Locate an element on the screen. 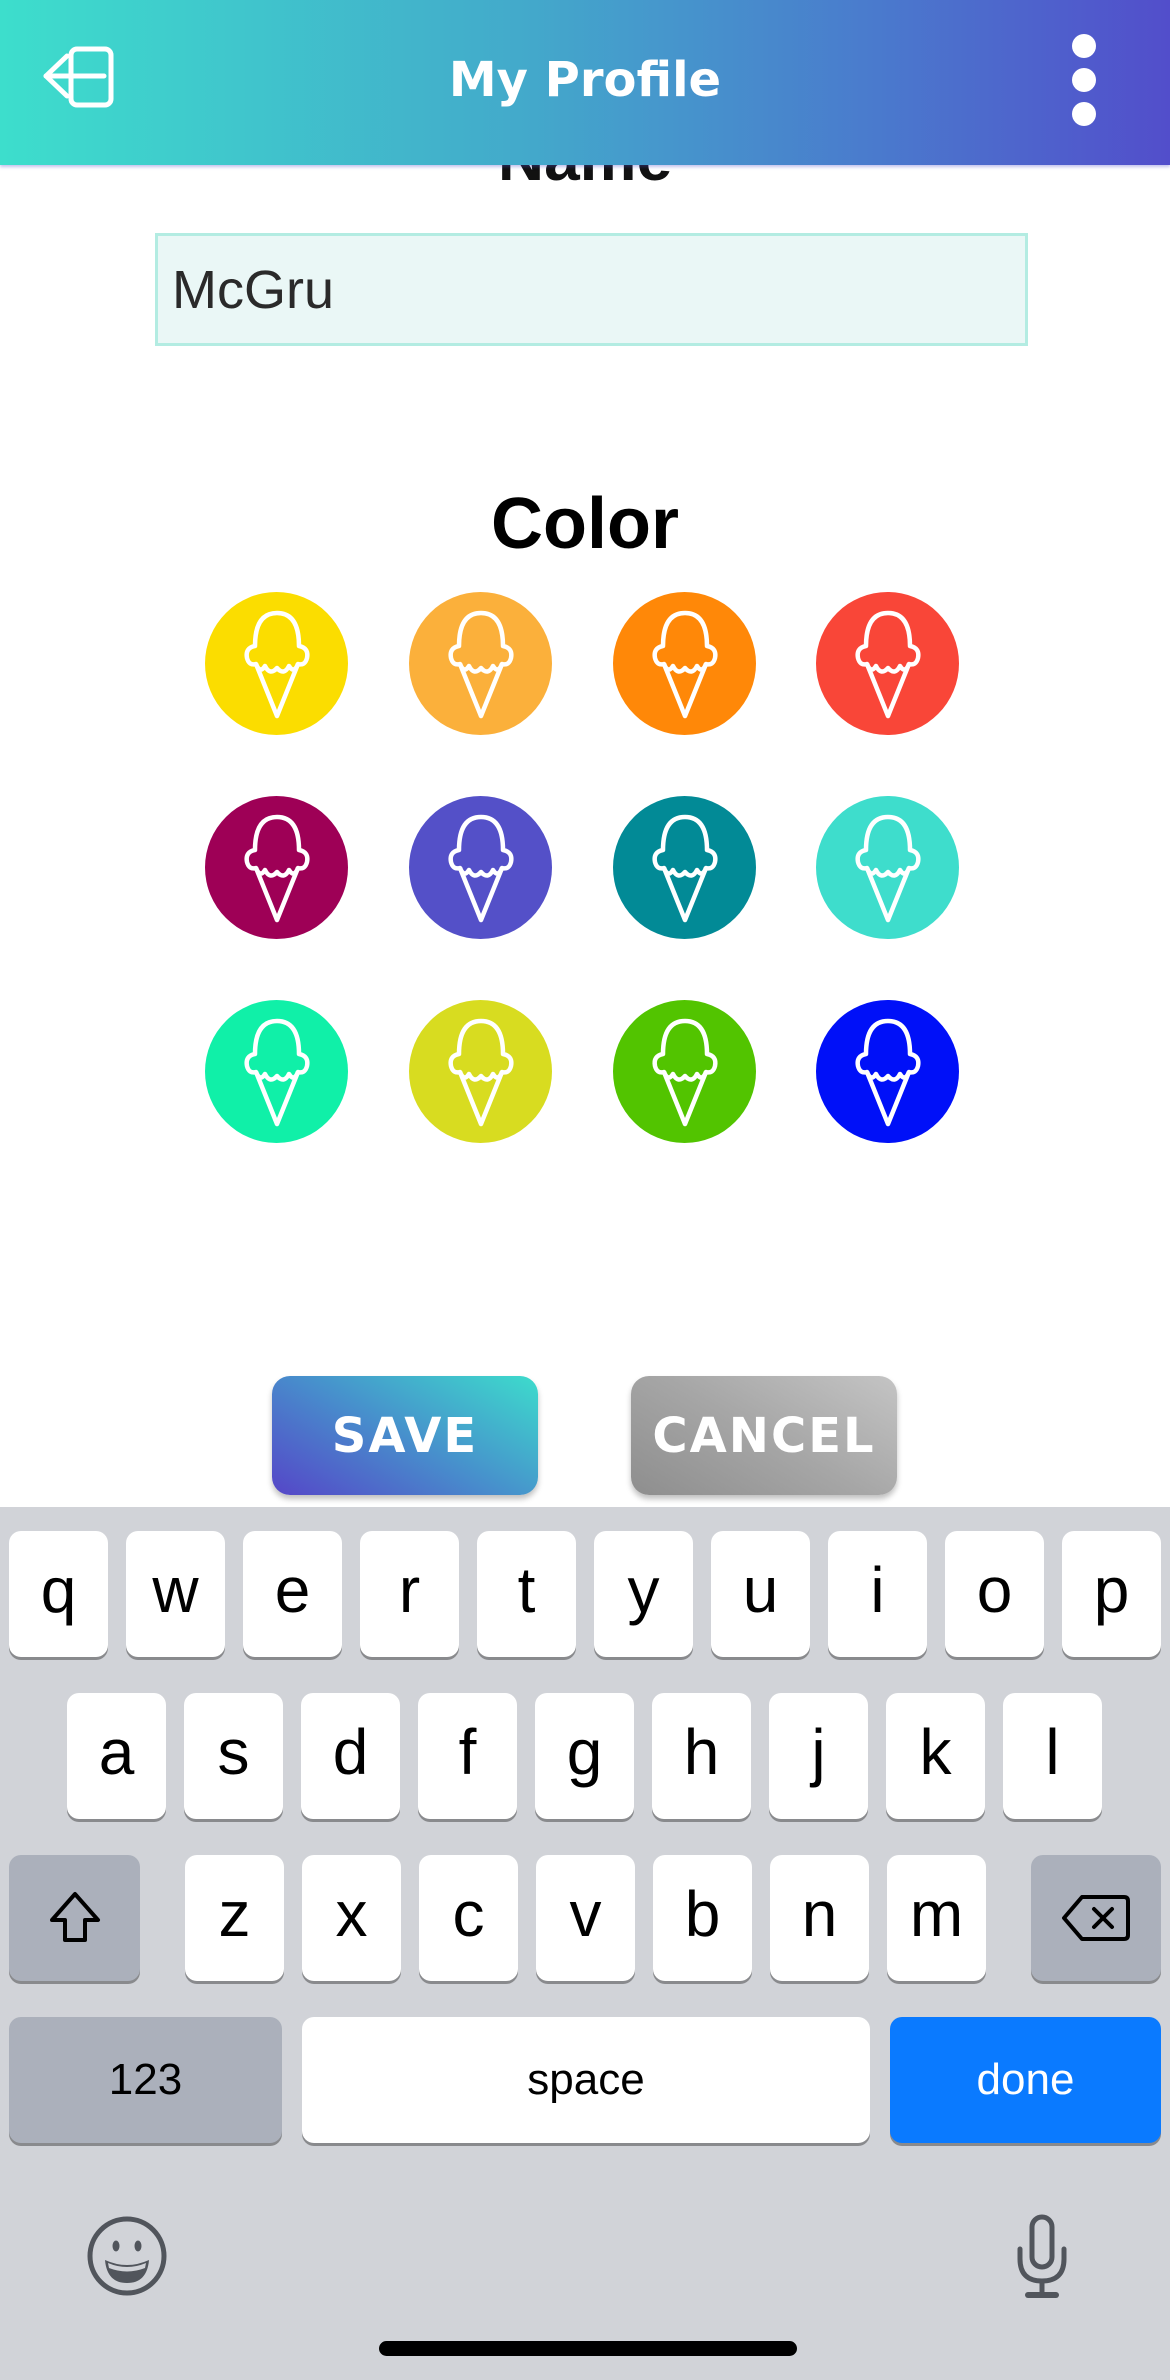 The height and width of the screenshot is (2380, 1170). emoji-icon is located at coordinates (127, 2256).